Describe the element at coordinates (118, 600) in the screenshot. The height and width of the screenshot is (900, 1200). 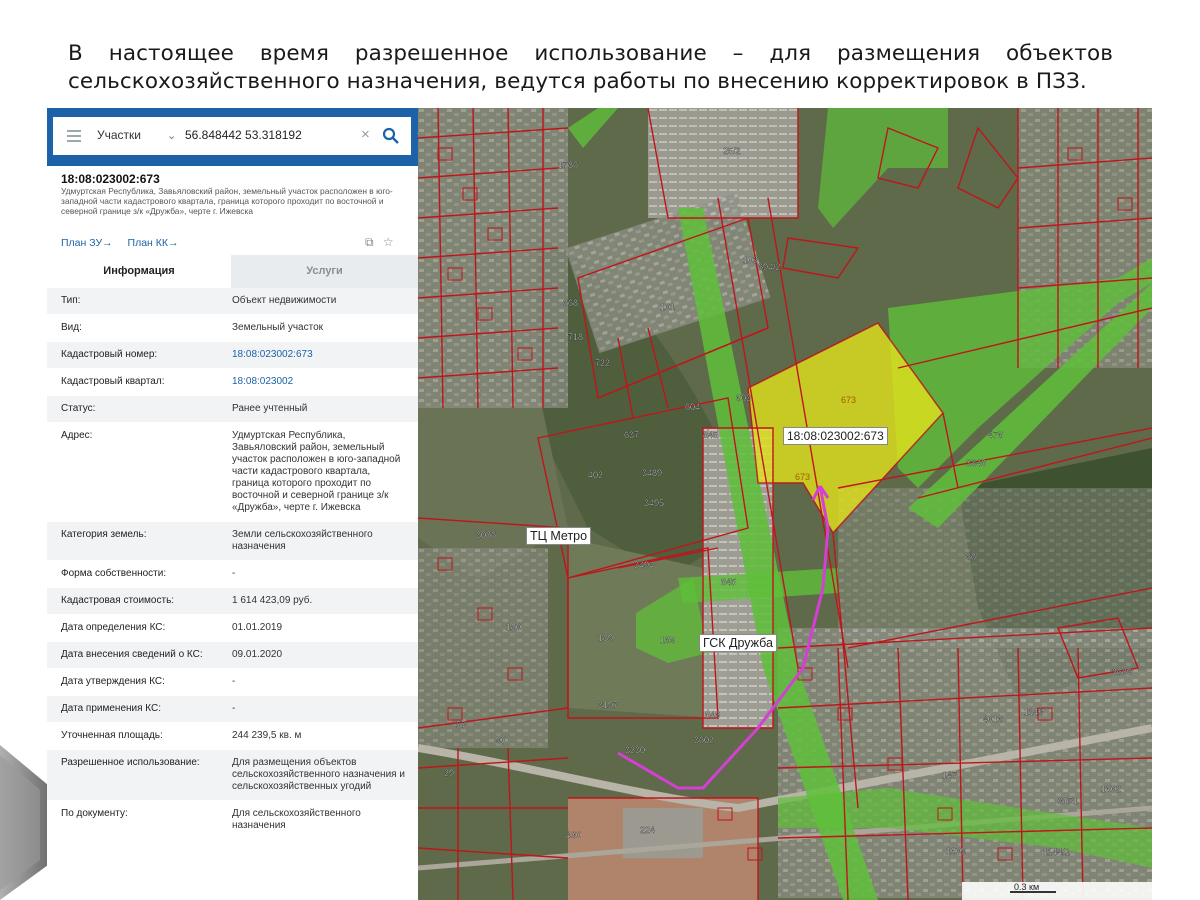
I see `info-row-key: Кадастровая стоимость:` at that location.